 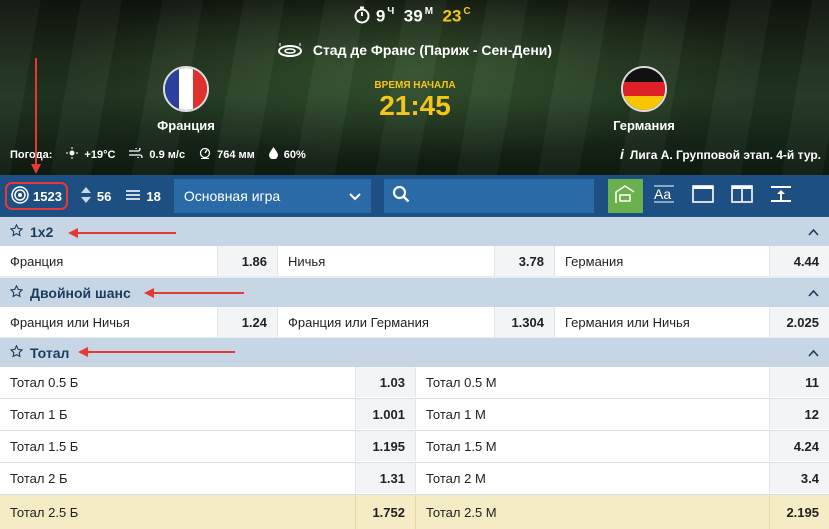 I want to click on outcome-label: Франция или Ничья, so click(x=108, y=322).